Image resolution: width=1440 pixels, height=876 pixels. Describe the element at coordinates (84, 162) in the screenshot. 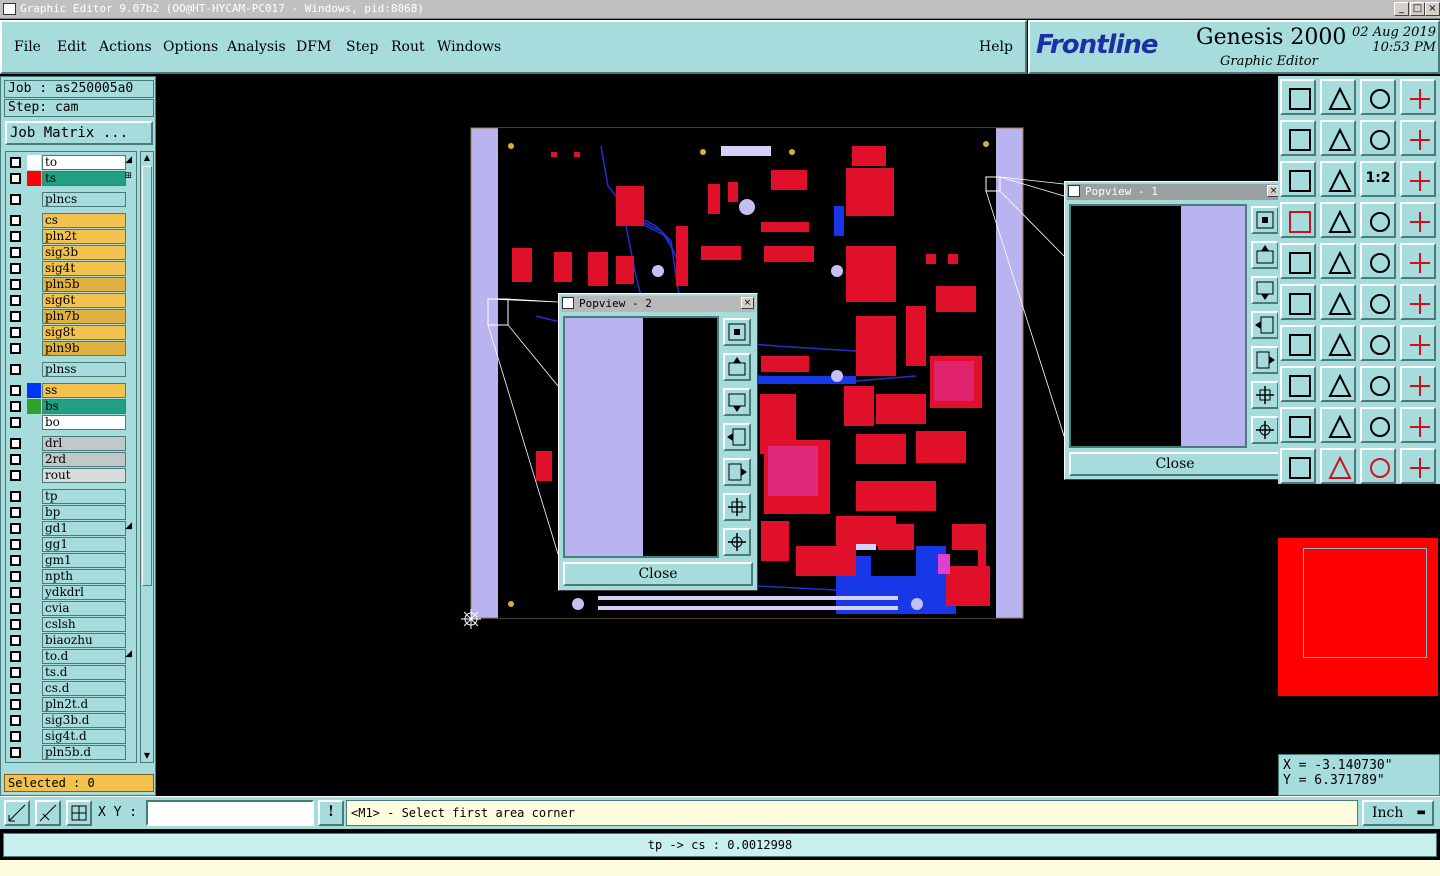

I see `layer-name: to` at that location.